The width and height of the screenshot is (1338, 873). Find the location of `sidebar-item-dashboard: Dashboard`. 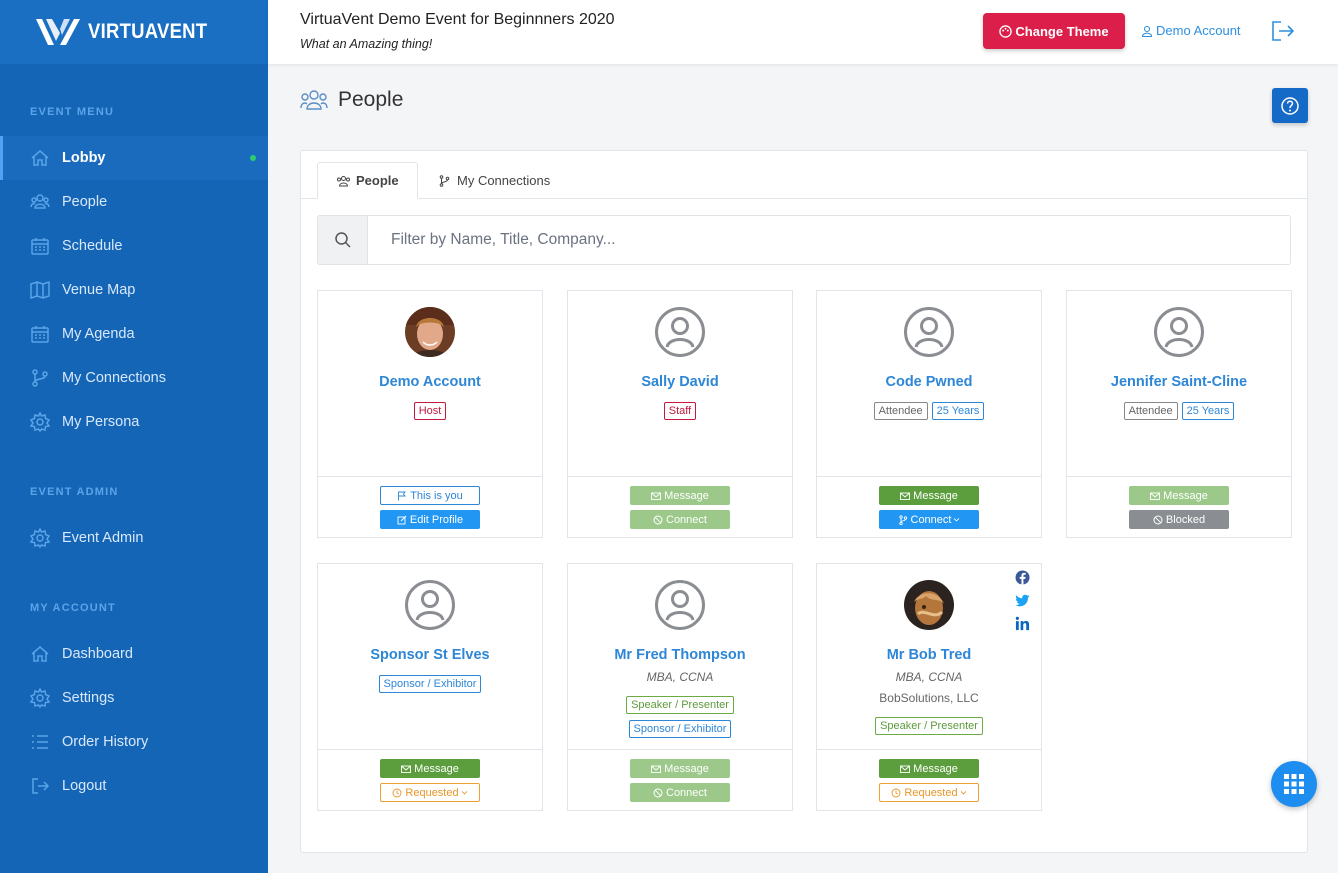

sidebar-item-dashboard: Dashboard is located at coordinates (134, 654).